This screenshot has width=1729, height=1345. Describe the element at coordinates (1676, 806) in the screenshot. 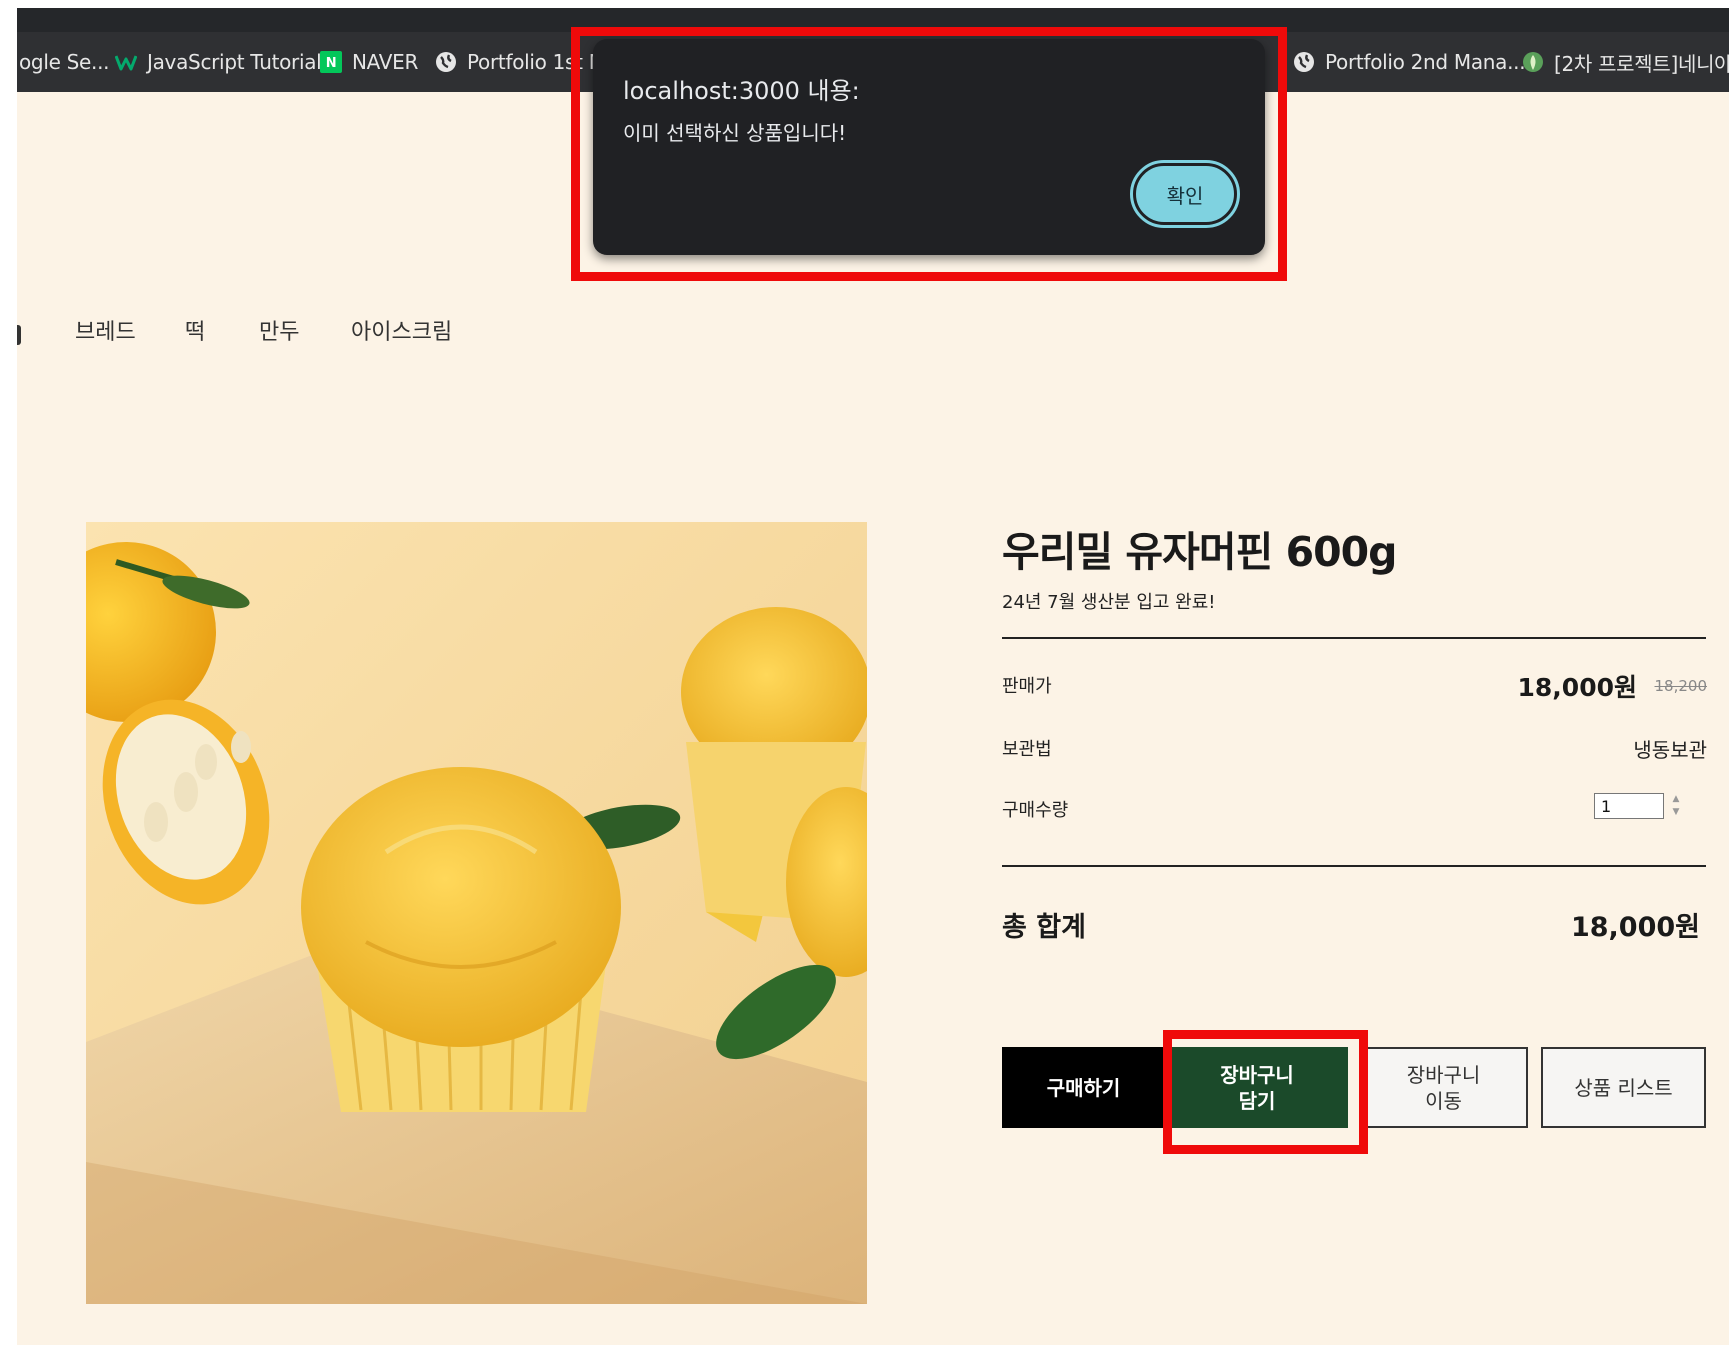

I see `quantity-stepper: ▲ ▼` at that location.